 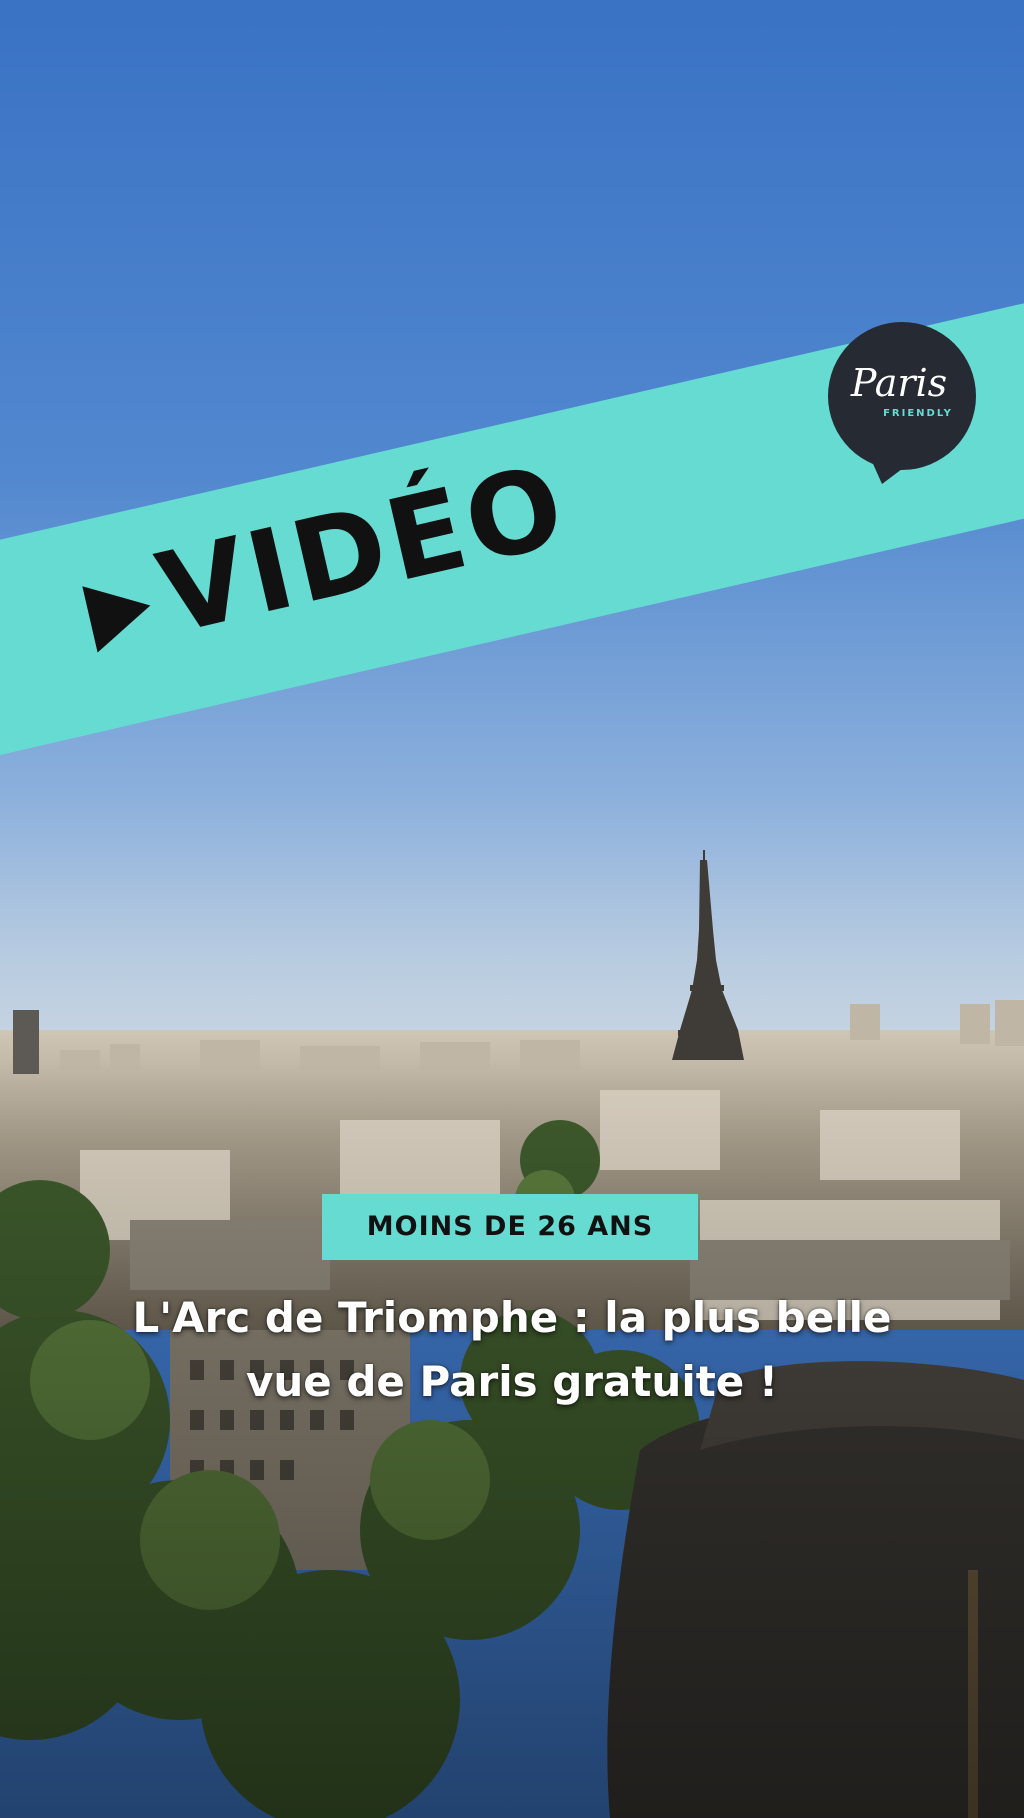 What do you see at coordinates (512, 1381) in the screenshot?
I see `headline-line-2: vue de Paris gratuite !` at bounding box center [512, 1381].